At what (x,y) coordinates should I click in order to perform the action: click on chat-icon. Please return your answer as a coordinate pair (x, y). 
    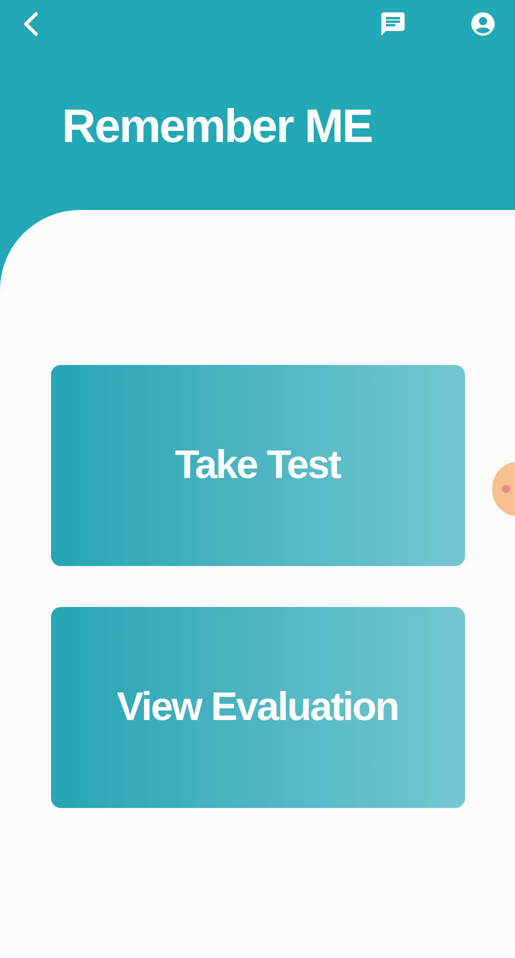
    Looking at the image, I should click on (393, 24).